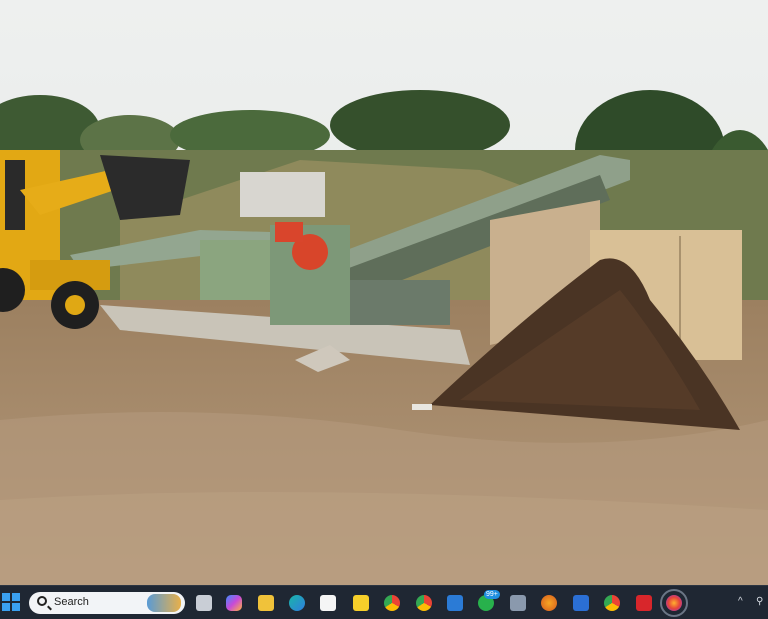 The image size is (768, 619). Describe the element at coordinates (234, 603) in the screenshot. I see `copilot-icon` at that location.